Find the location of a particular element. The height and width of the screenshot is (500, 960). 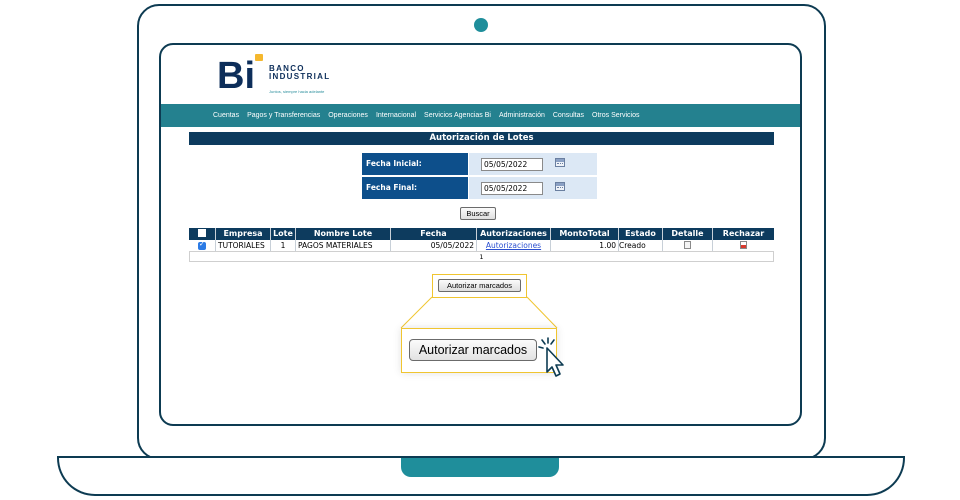

cell-lote: 1 is located at coordinates (283, 245).